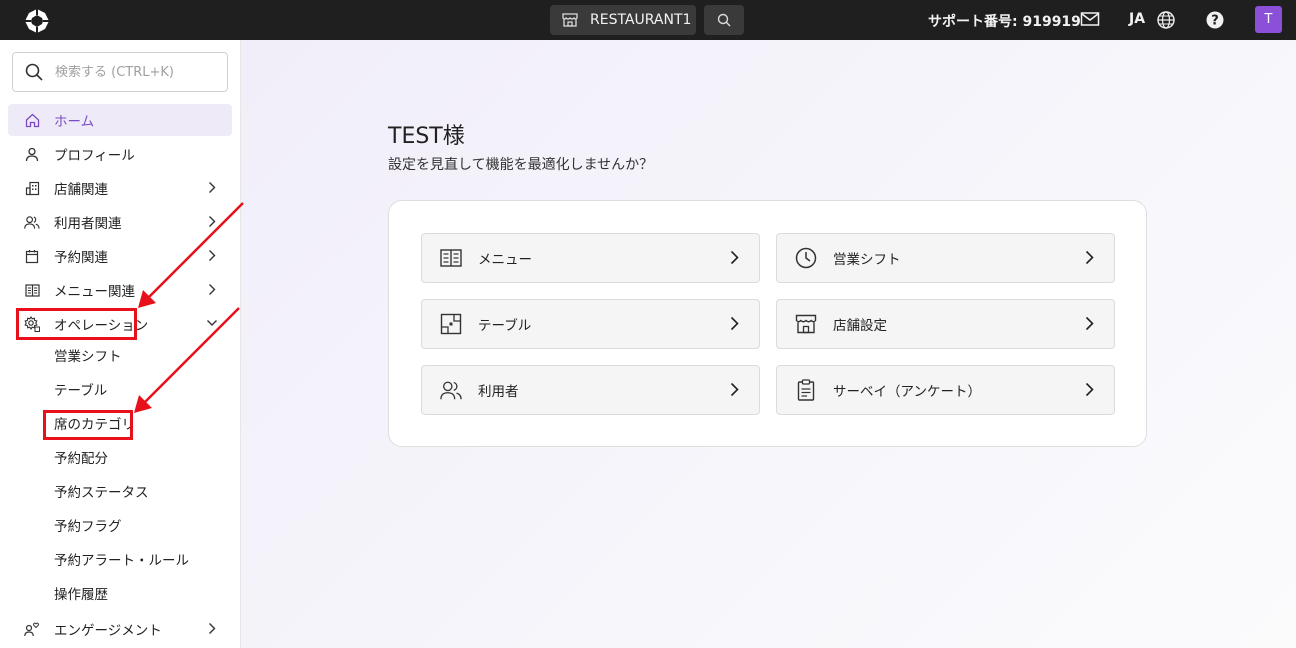 This screenshot has height=648, width=1296. Describe the element at coordinates (505, 260) in the screenshot. I see `tile-label: メニュー` at that location.